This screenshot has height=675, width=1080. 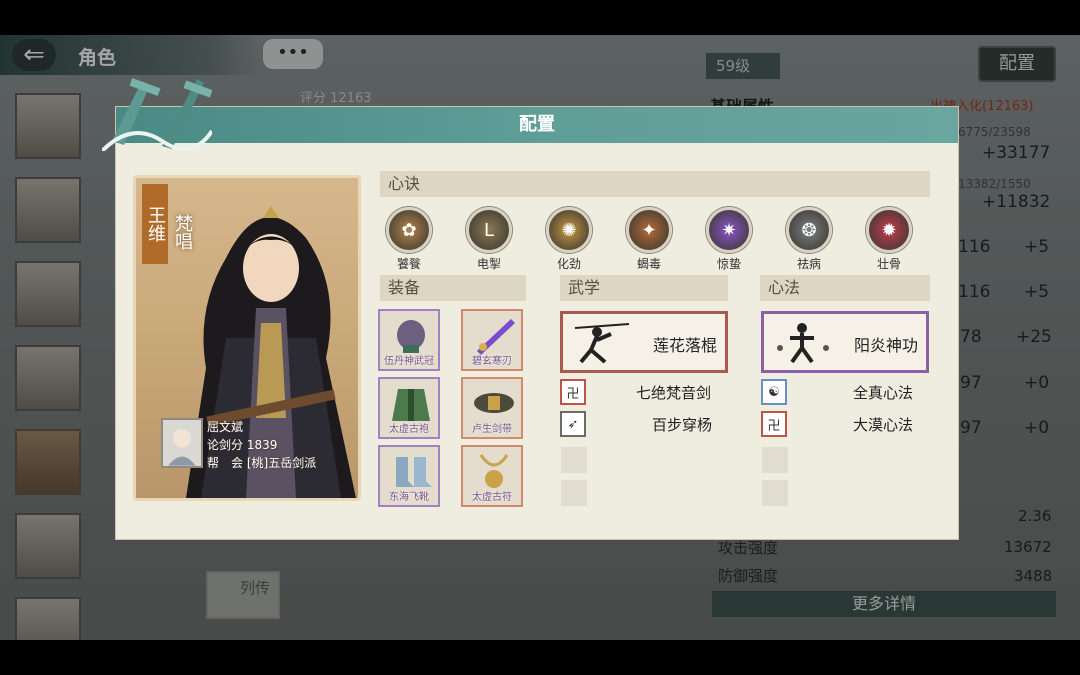 I want to click on equip-label-weapon: 碧玄寒刃, so click(x=492, y=361).